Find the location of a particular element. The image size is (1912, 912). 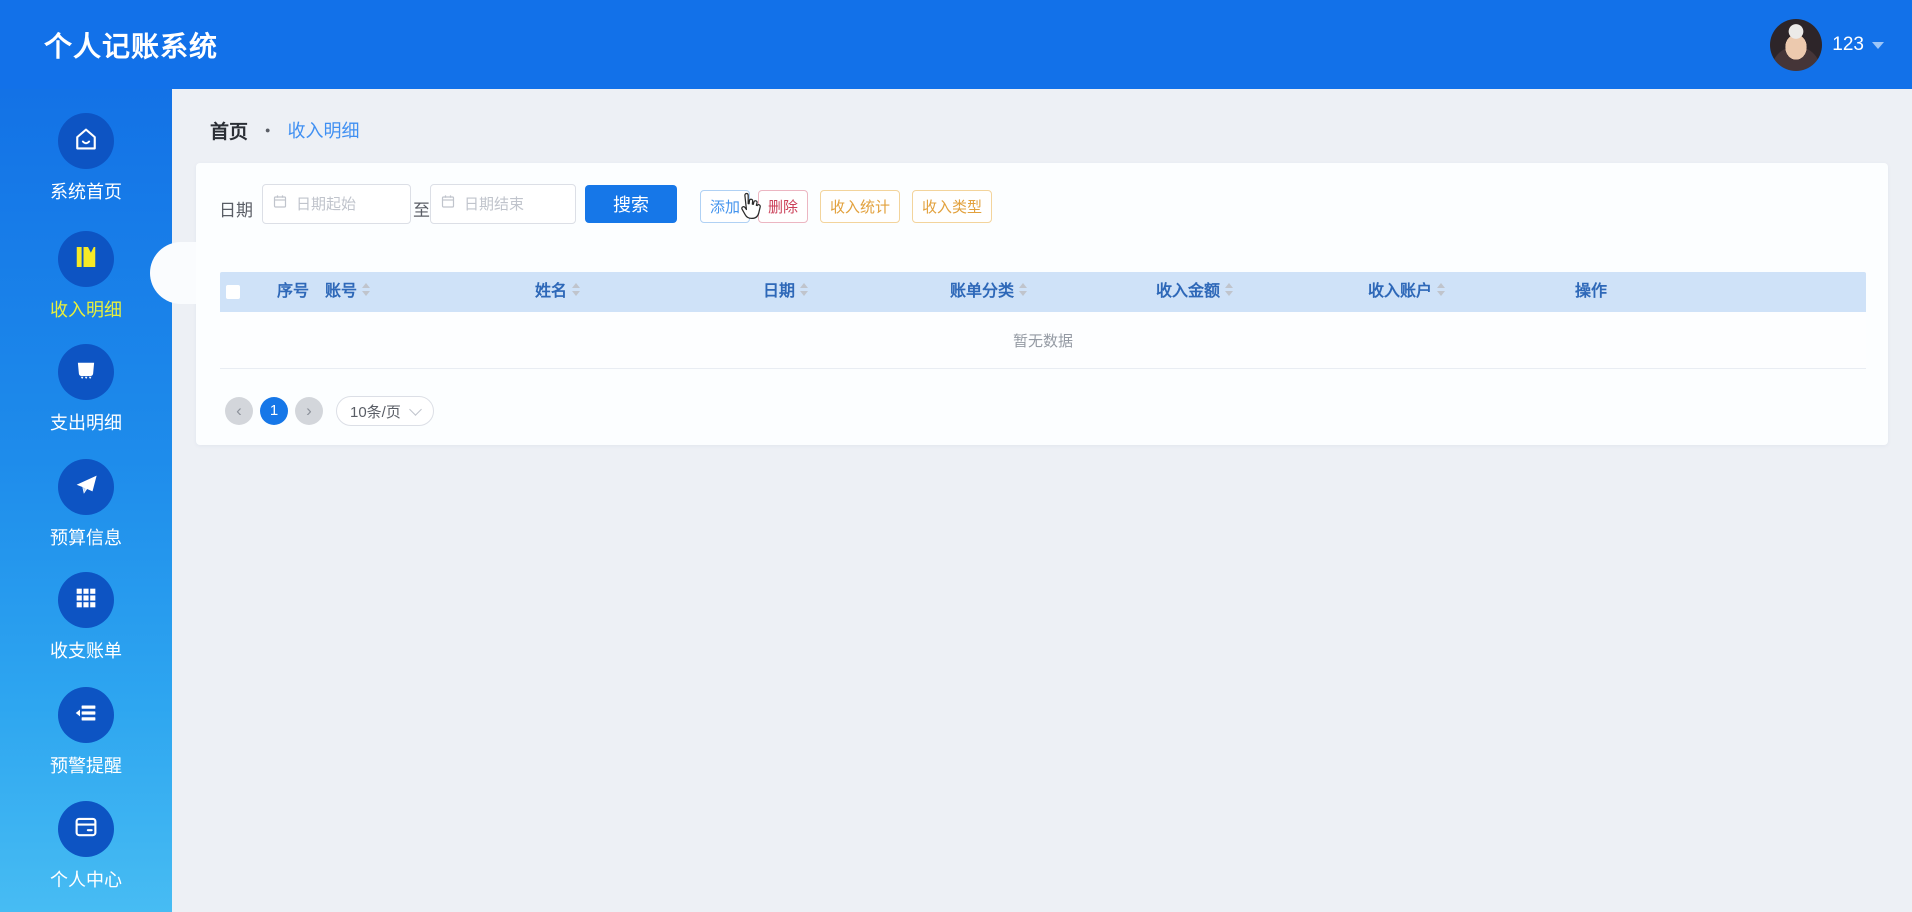

column-header-label: 收入金额 is located at coordinates (1188, 291).